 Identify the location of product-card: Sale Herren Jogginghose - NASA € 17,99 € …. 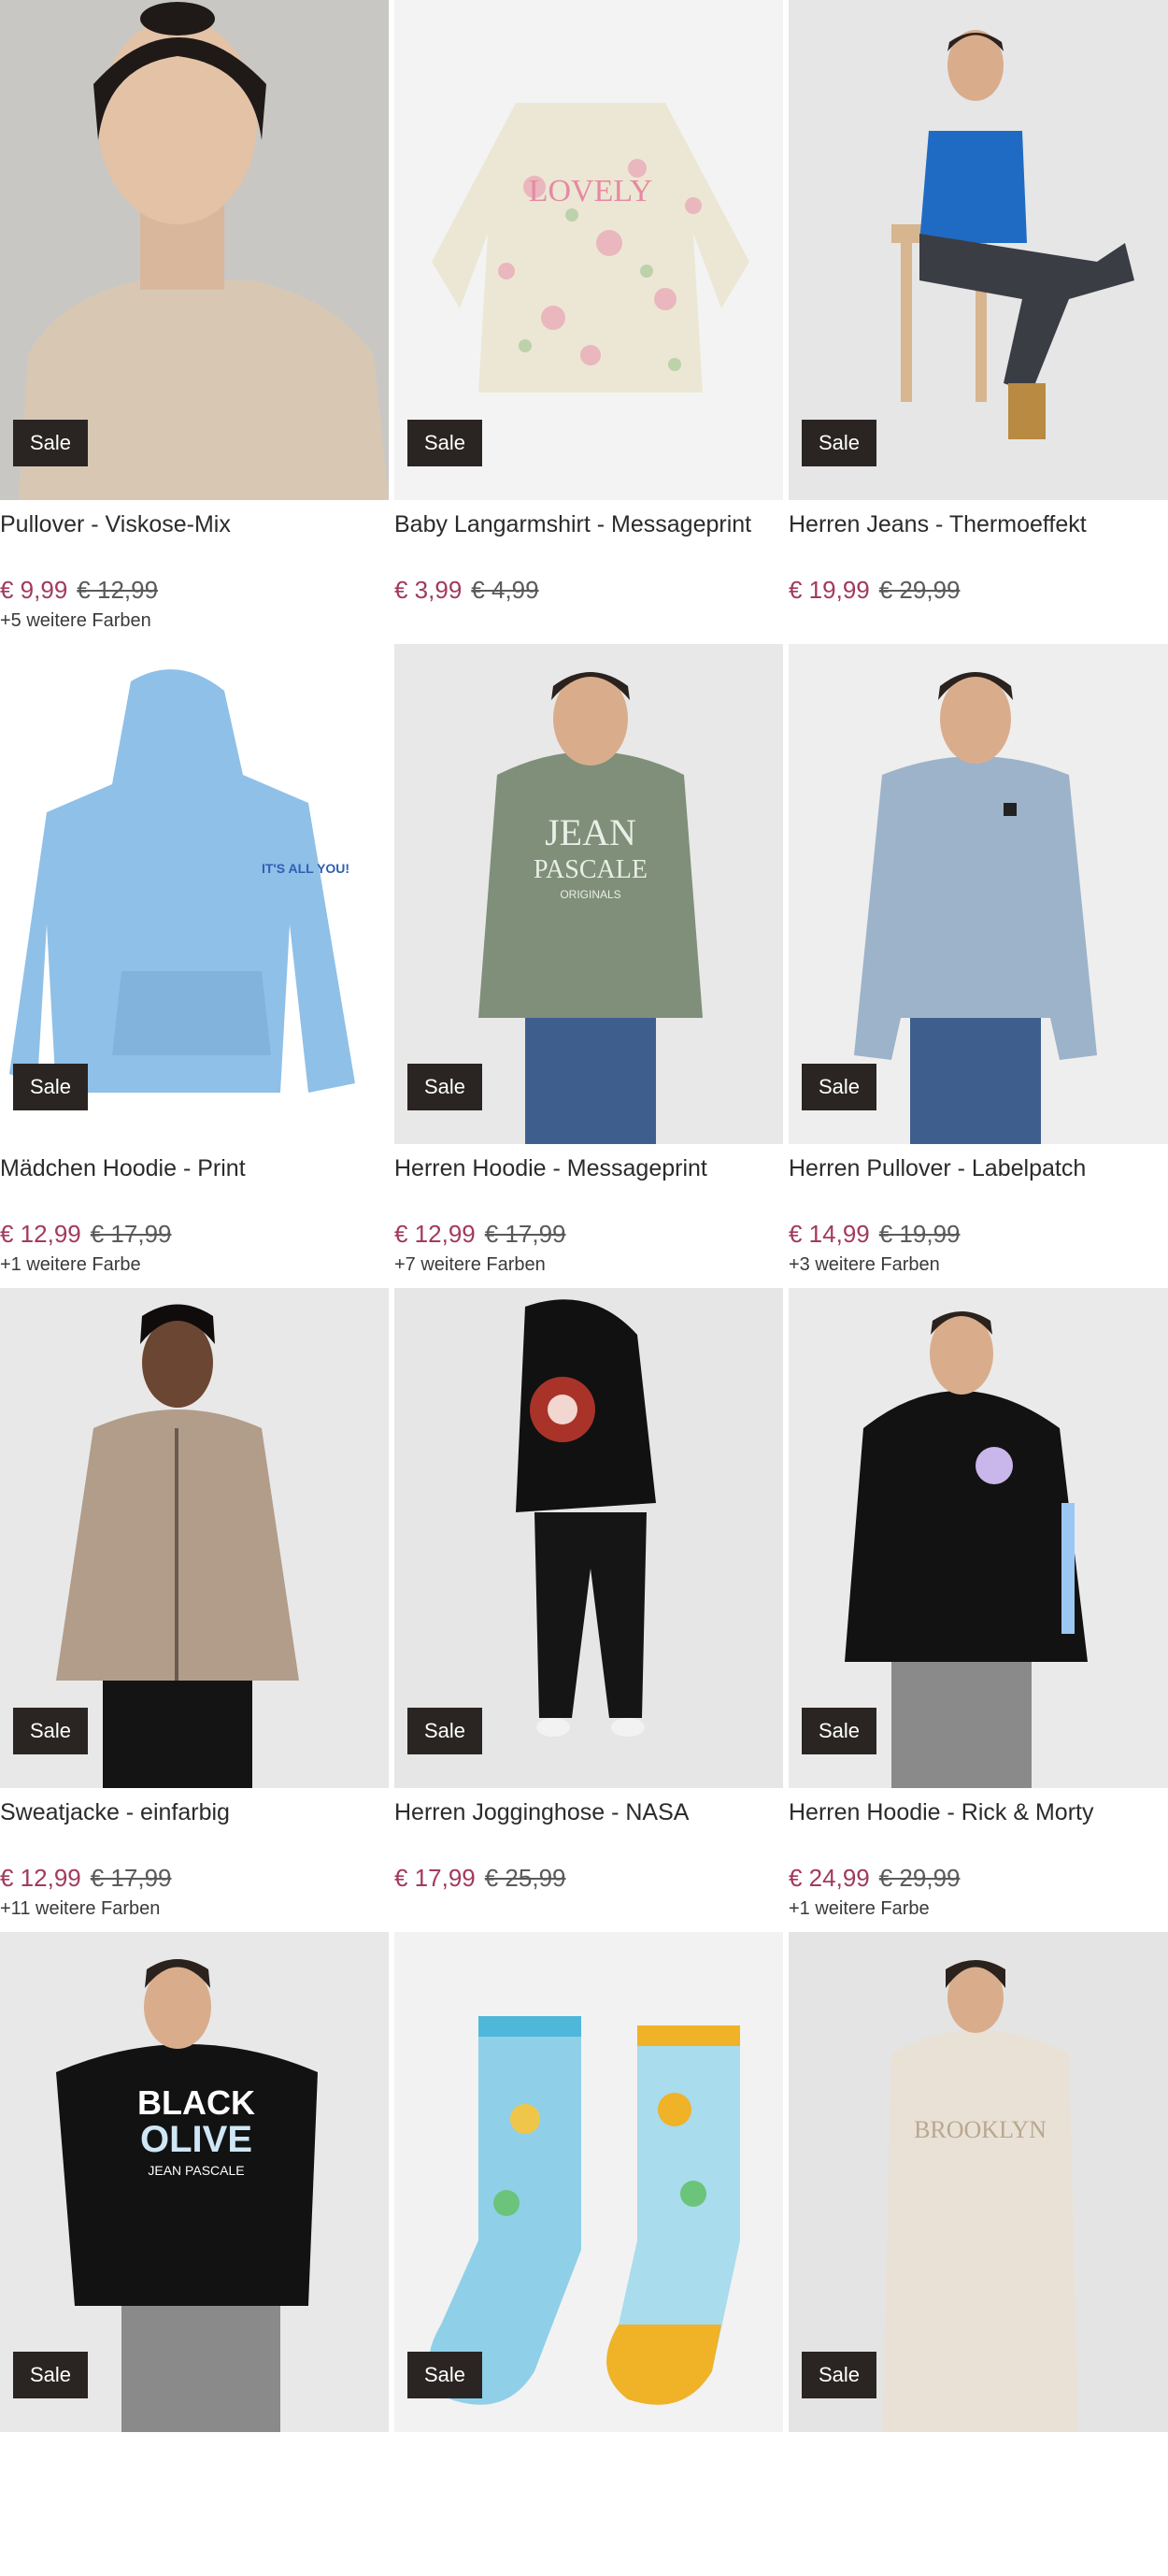
(588, 1610).